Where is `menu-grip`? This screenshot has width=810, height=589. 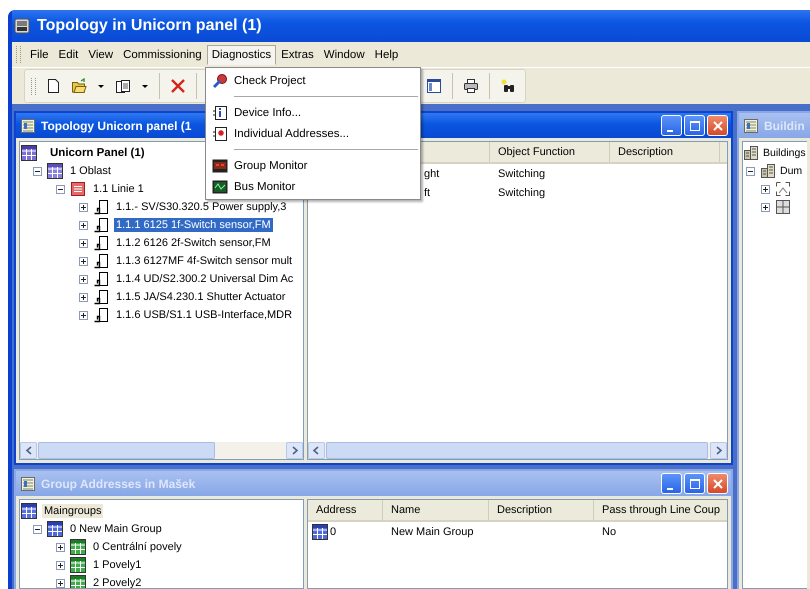
menu-grip is located at coordinates (18, 54).